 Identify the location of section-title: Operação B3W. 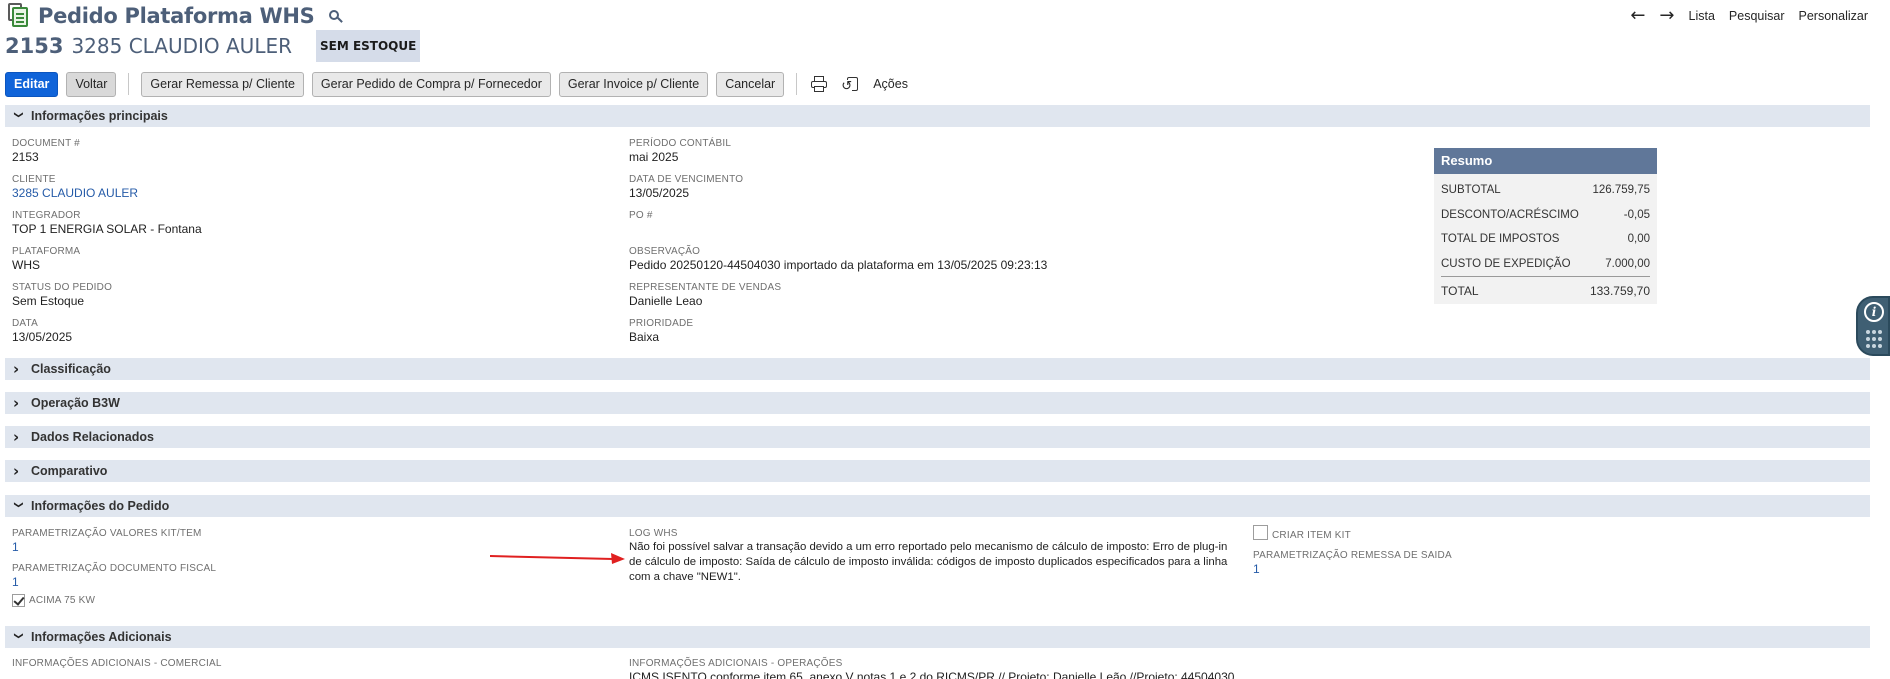
(75, 403).